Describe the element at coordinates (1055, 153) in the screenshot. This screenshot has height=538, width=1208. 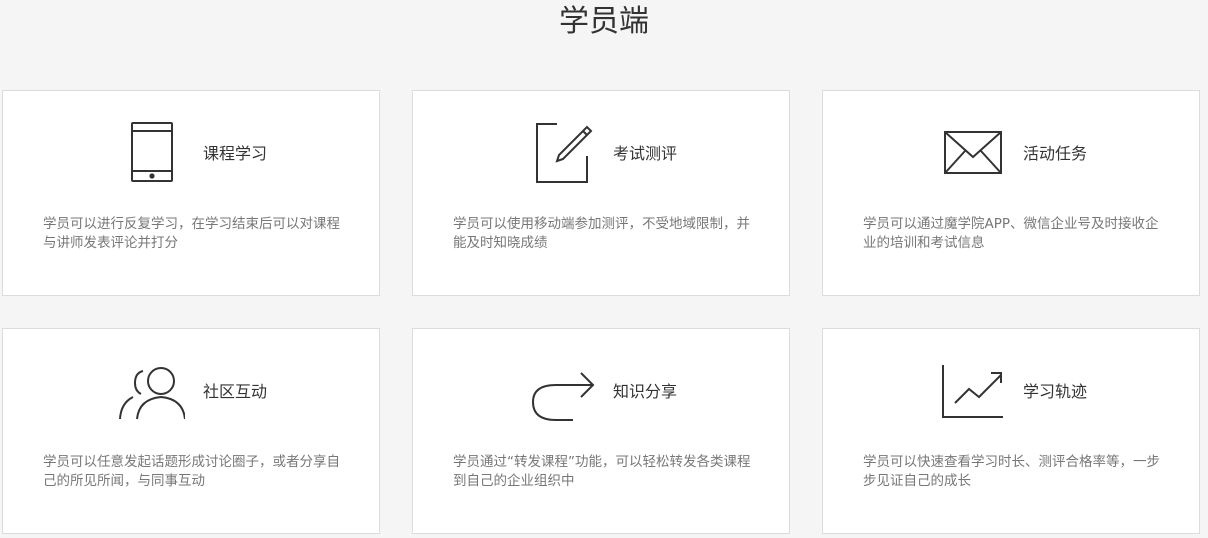
I see `card-title: 活动任务` at that location.